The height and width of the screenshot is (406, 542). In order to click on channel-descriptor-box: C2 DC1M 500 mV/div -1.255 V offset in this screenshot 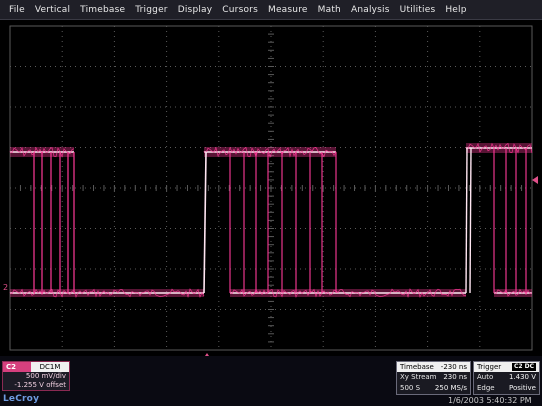, I will do `click(36, 376)`.